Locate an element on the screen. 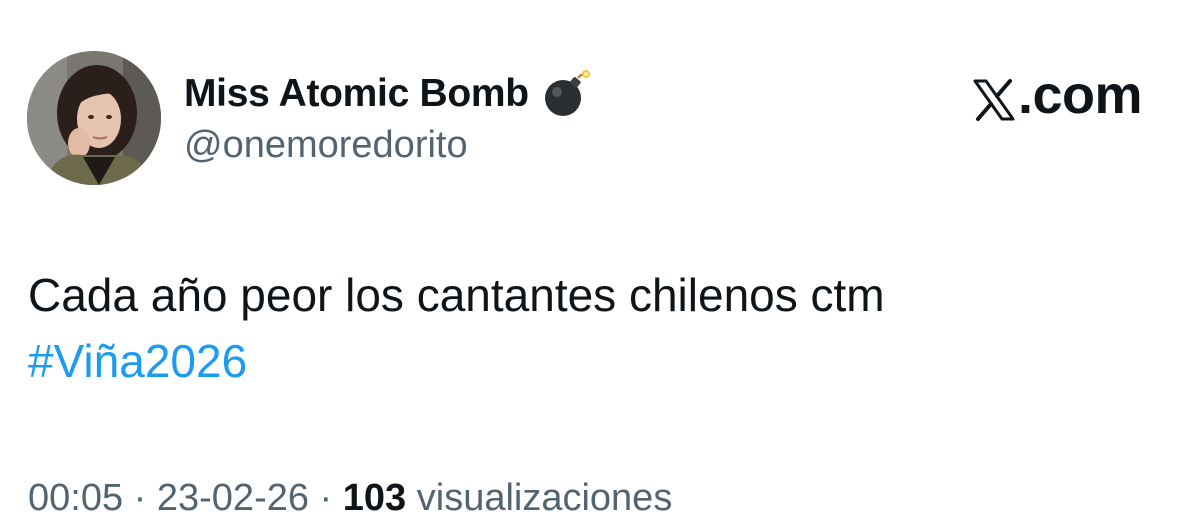 This screenshot has width=1200, height=526. tweet-date: 23-02-26 is located at coordinates (233, 498).